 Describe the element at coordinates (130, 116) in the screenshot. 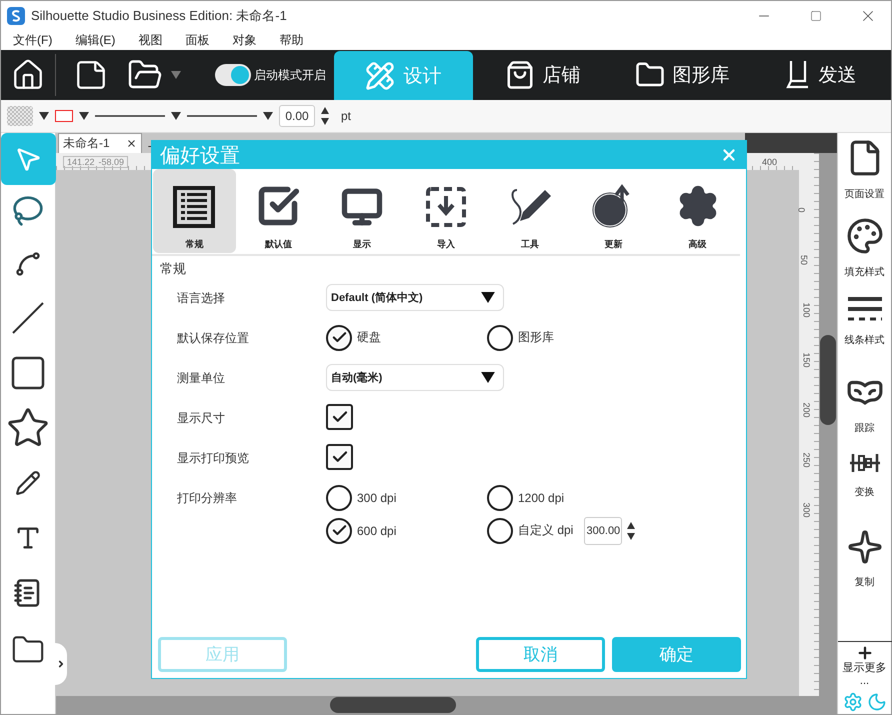

I see `line-style-sample` at that location.